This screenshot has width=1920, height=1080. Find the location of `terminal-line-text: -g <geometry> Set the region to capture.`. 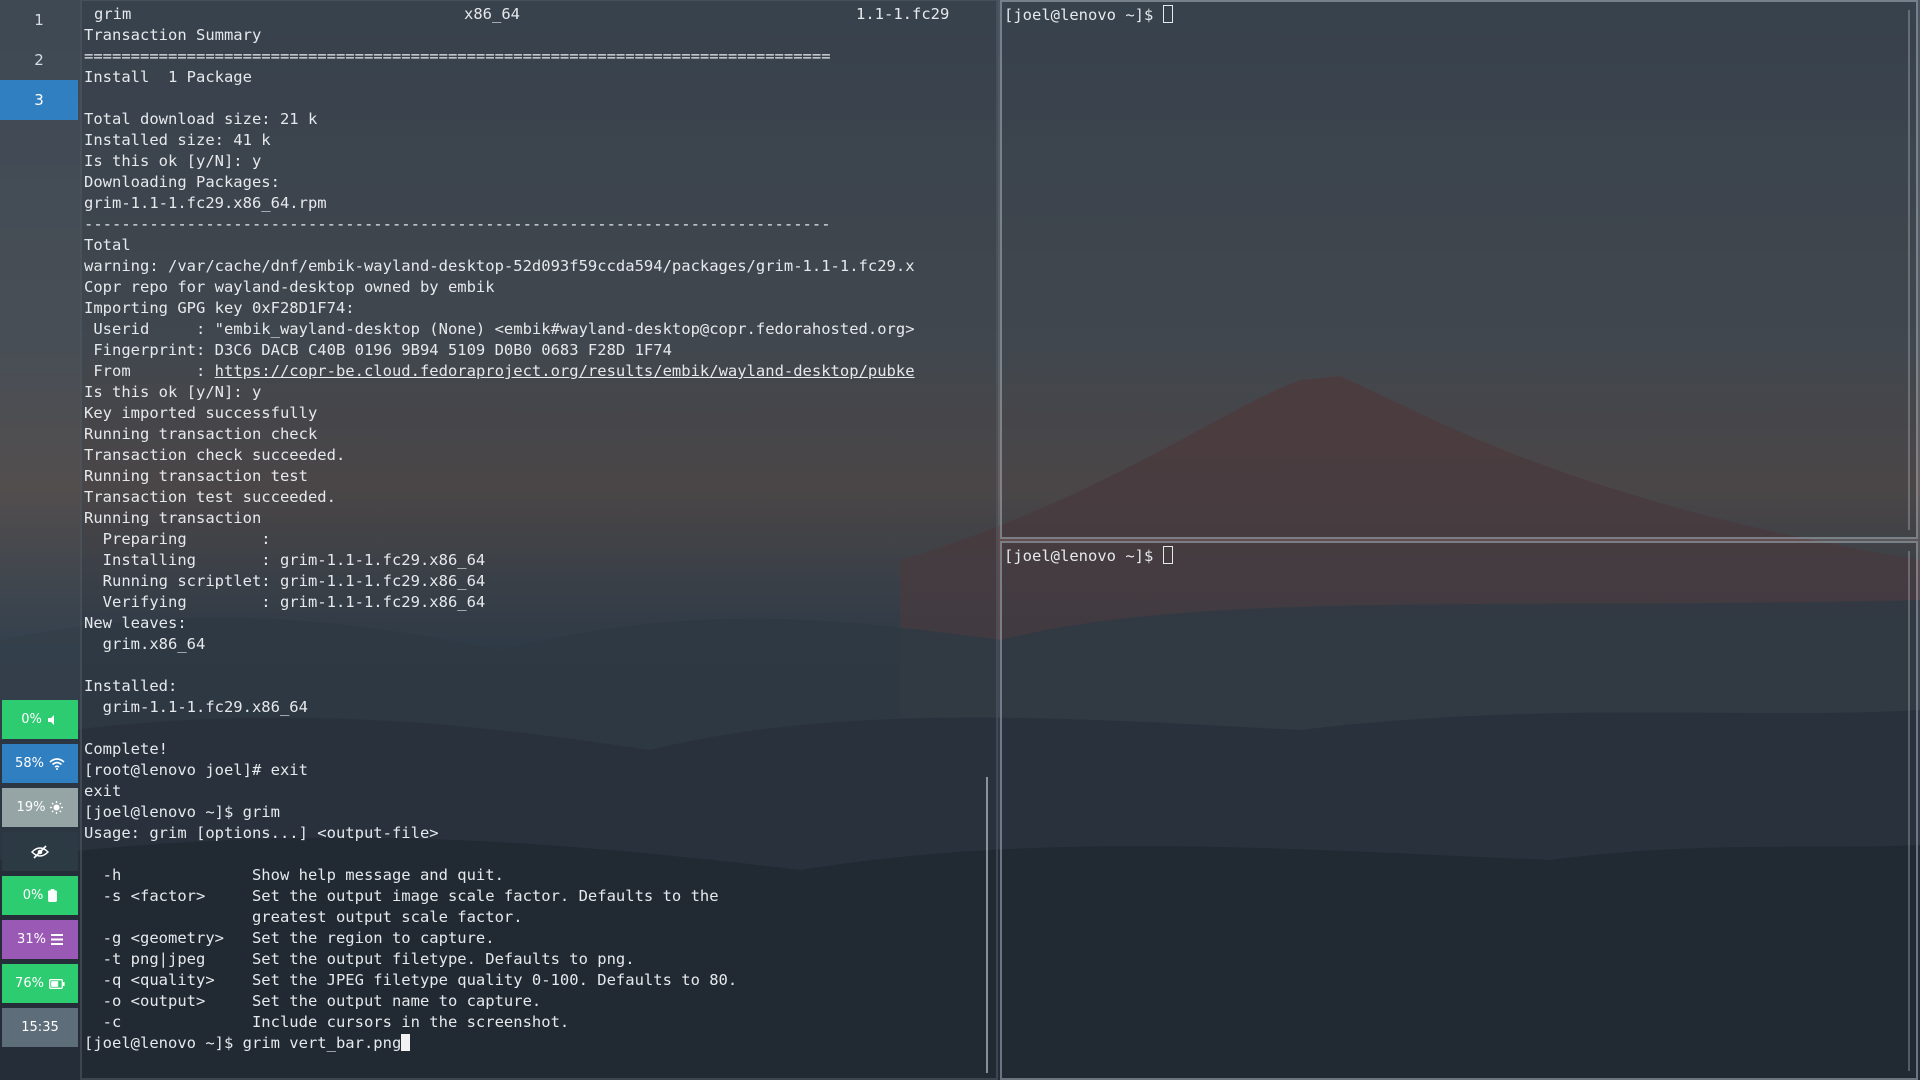

terminal-line-text: -g <geometry> Set the region to capture. is located at coordinates (289, 938).